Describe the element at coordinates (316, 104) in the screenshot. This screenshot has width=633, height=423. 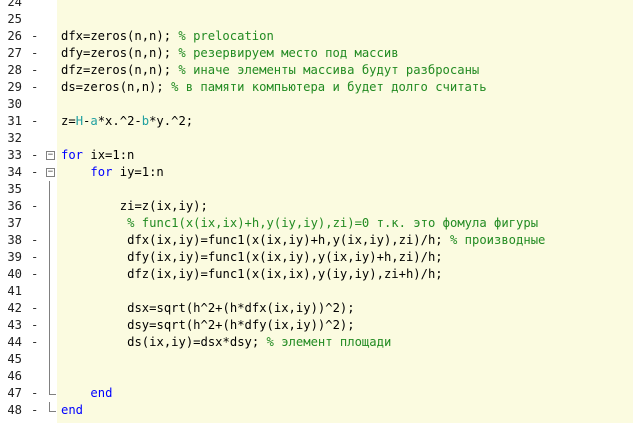
I see `code-line: 30` at that location.